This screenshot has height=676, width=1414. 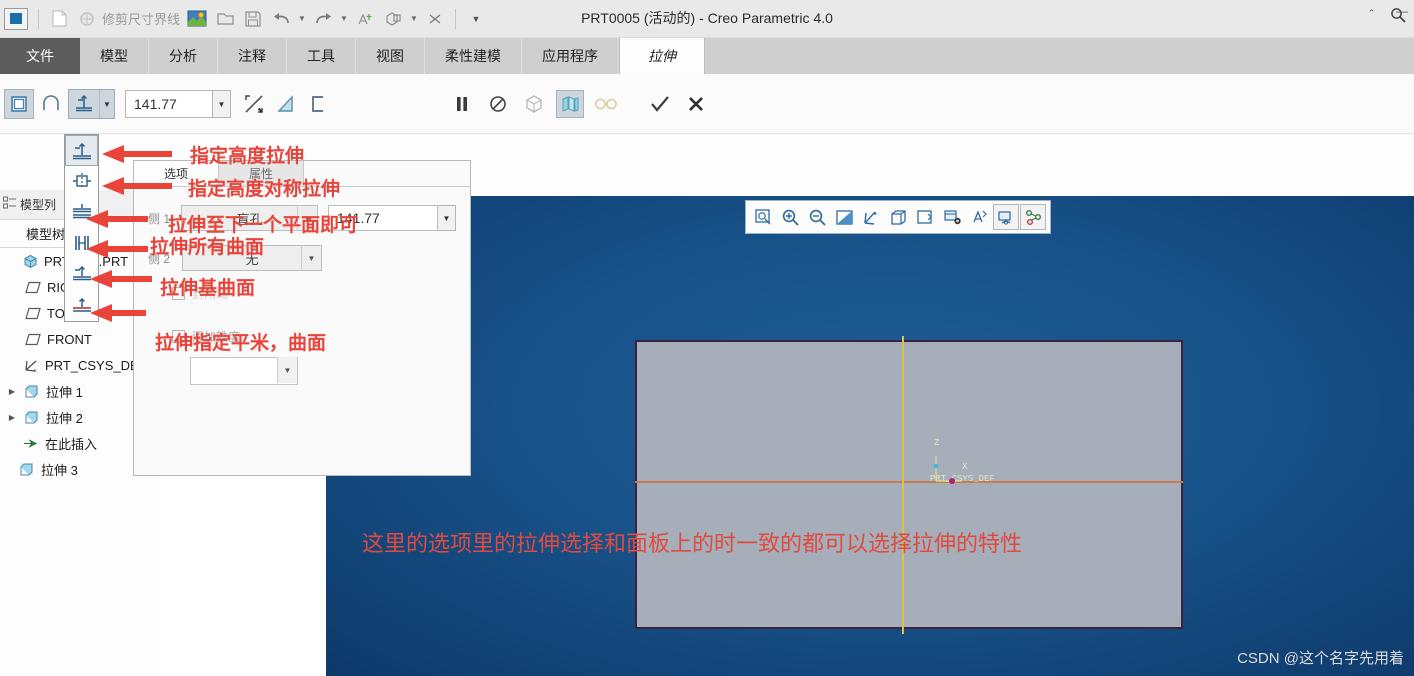 What do you see at coordinates (225, 19) in the screenshot?
I see `open-folder-icon` at bounding box center [225, 19].